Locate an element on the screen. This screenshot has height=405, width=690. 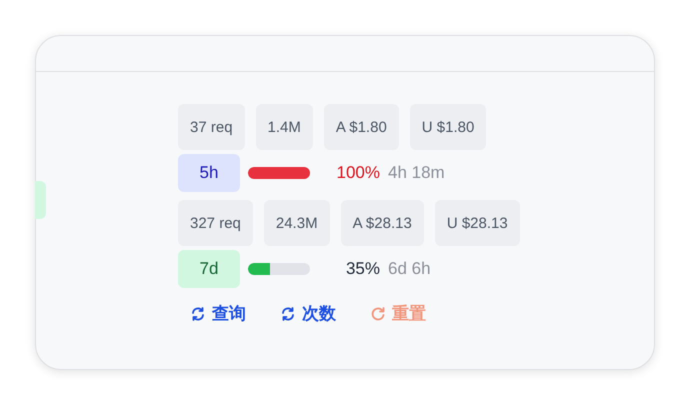
reset-icon is located at coordinates (378, 314).